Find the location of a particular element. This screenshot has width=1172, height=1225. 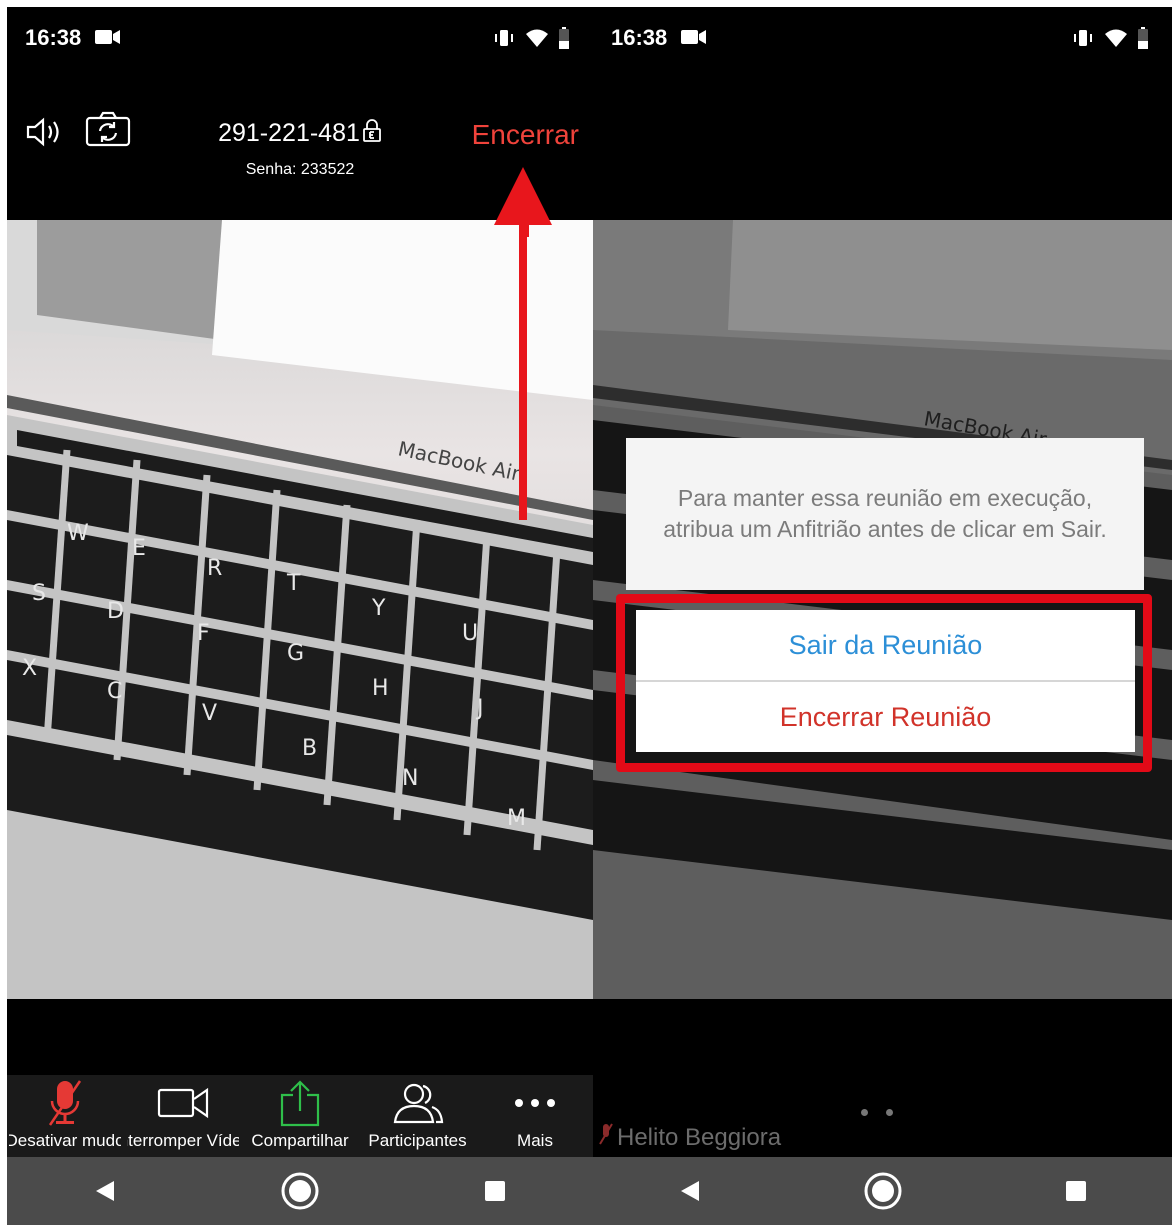

svg-text: X is located at coordinates (29, 668).